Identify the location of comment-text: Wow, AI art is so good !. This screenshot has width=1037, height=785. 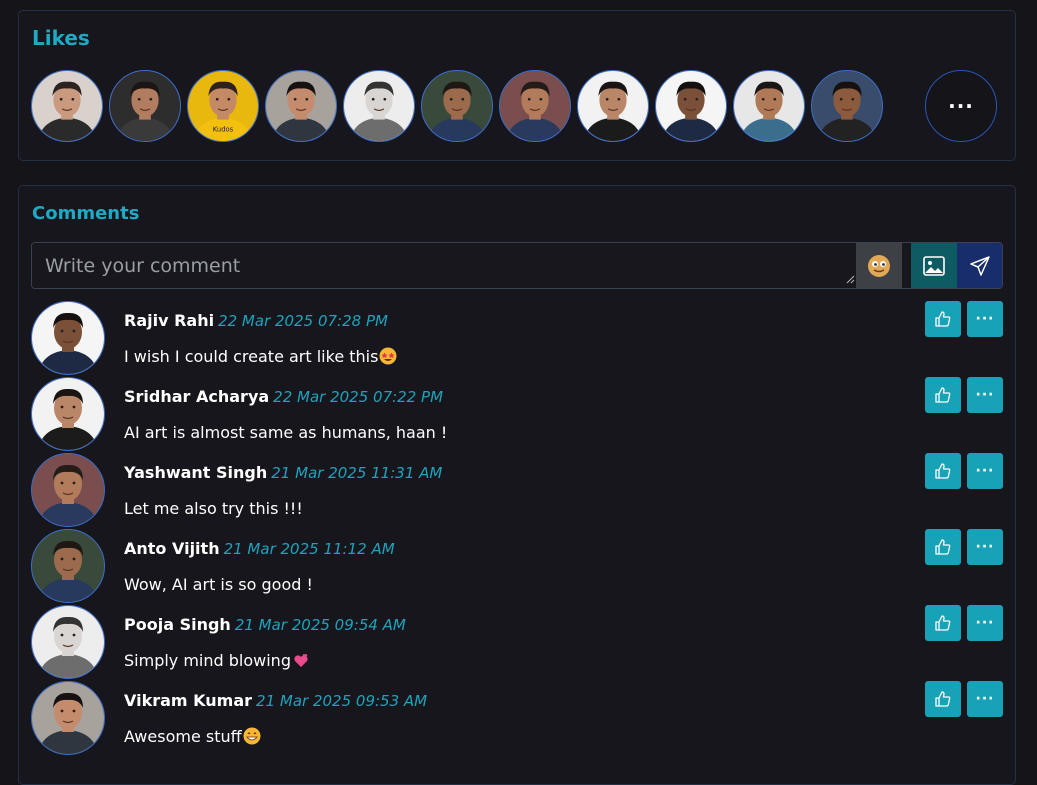
(218, 584).